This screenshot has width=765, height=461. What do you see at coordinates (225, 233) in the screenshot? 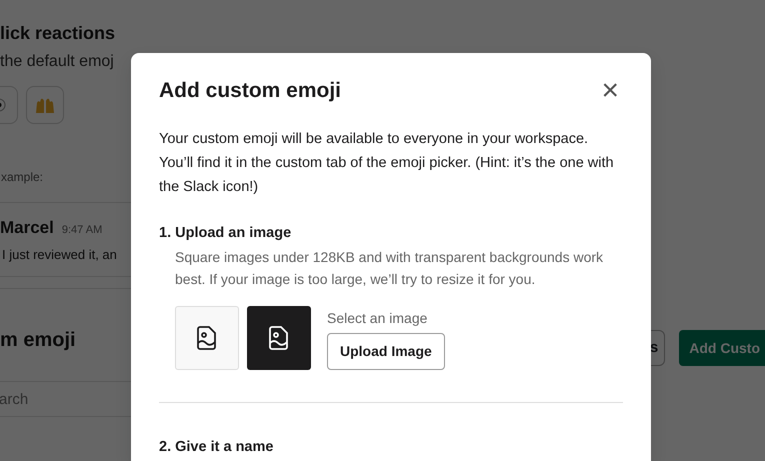
I see `step-heading: 1. Upload an image` at bounding box center [225, 233].